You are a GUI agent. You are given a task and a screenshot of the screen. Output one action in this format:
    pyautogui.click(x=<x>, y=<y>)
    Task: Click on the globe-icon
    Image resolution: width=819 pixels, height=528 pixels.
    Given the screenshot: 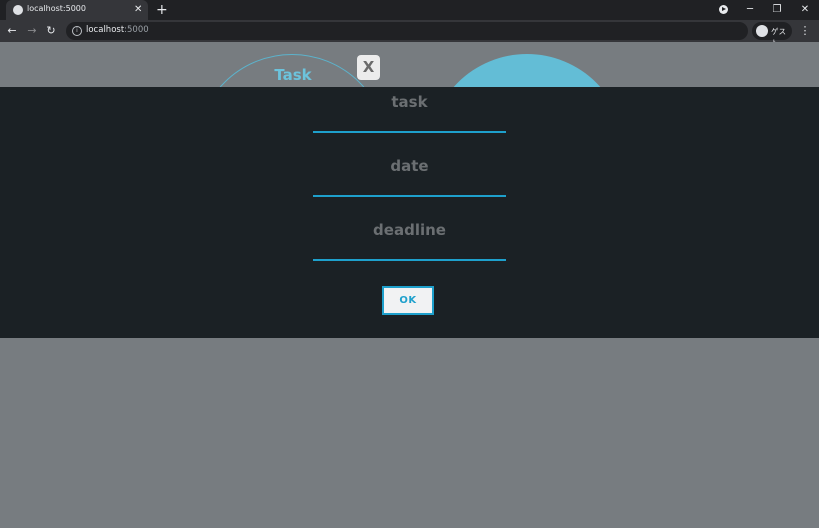 What is the action you would take?
    pyautogui.click(x=18, y=10)
    